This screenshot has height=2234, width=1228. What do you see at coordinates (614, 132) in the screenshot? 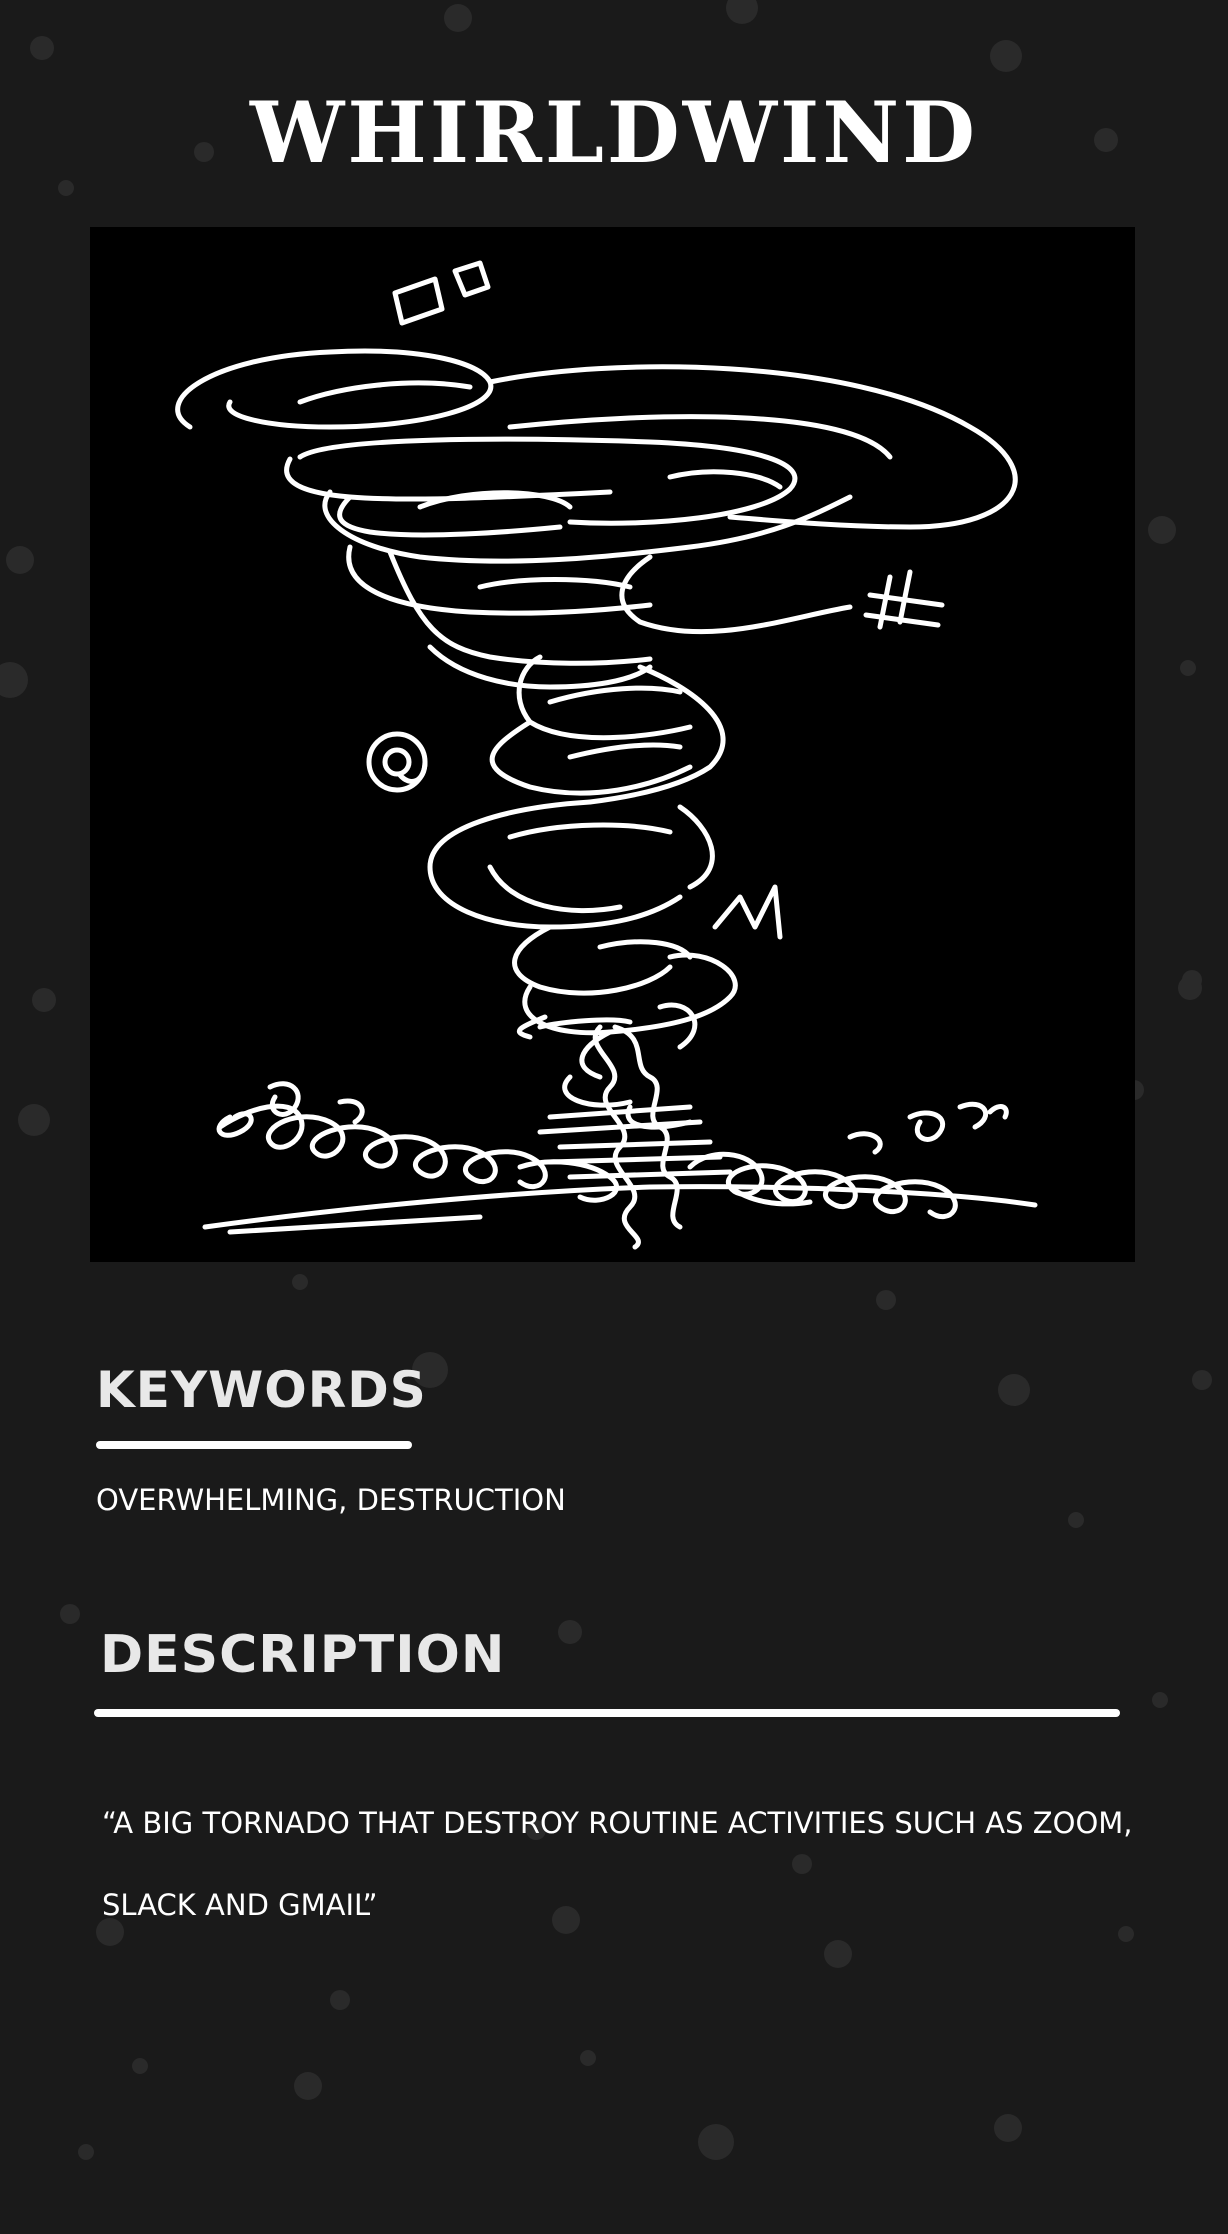
I see `page-title: WHIRLDWIND` at bounding box center [614, 132].